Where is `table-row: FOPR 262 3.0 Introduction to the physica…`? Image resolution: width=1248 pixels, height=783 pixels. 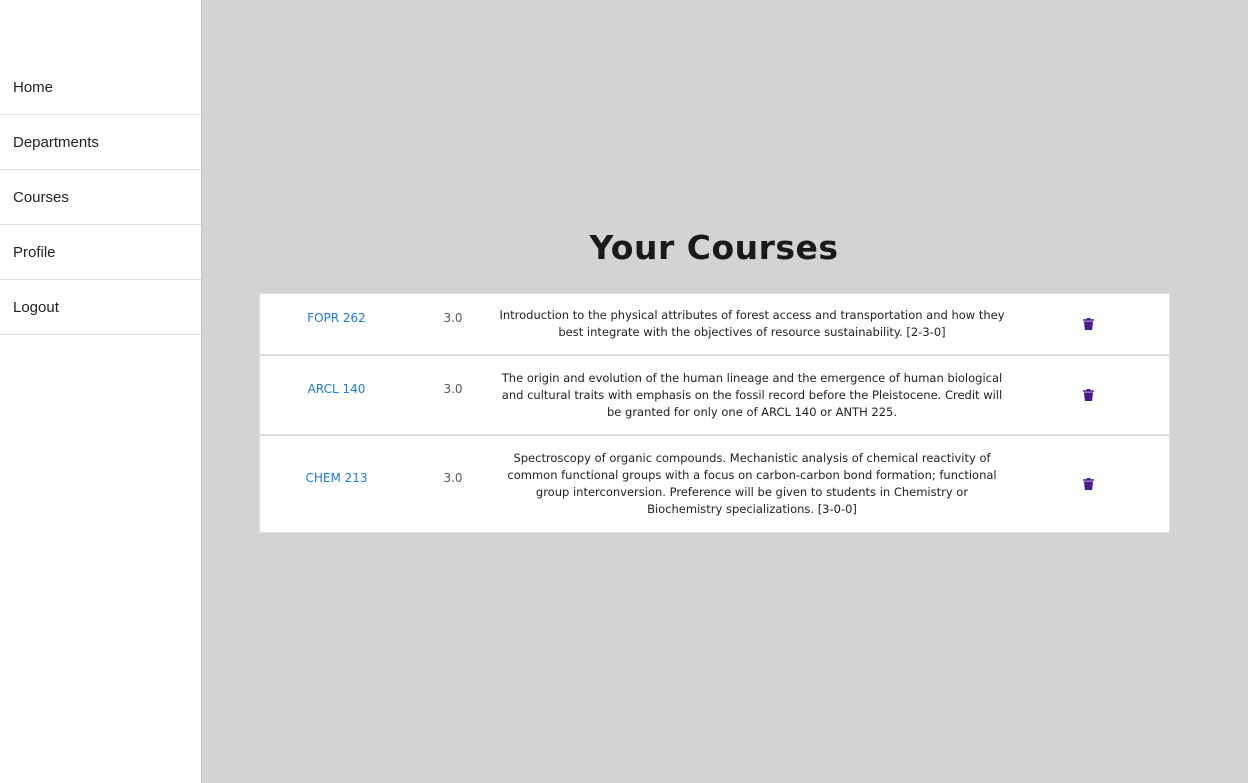
table-row: FOPR 262 3.0 Introduction to the physica… is located at coordinates (714, 325).